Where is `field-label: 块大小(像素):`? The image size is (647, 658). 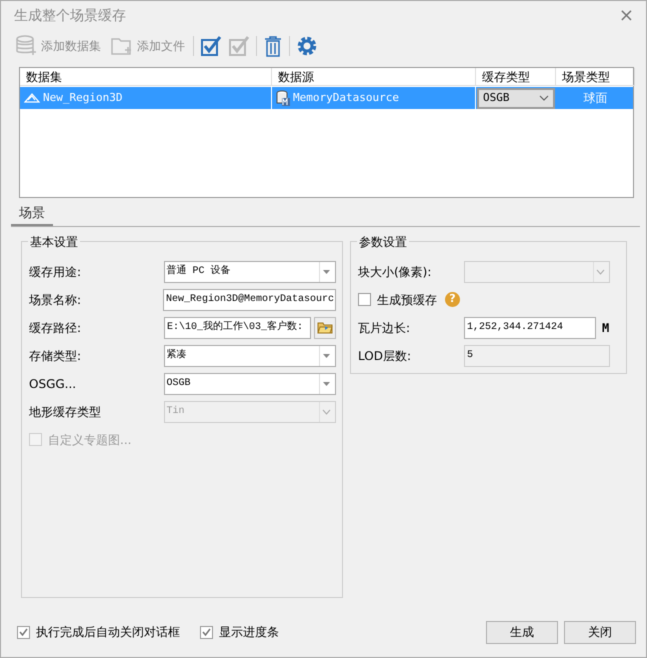 field-label: 块大小(像素): is located at coordinates (395, 272).